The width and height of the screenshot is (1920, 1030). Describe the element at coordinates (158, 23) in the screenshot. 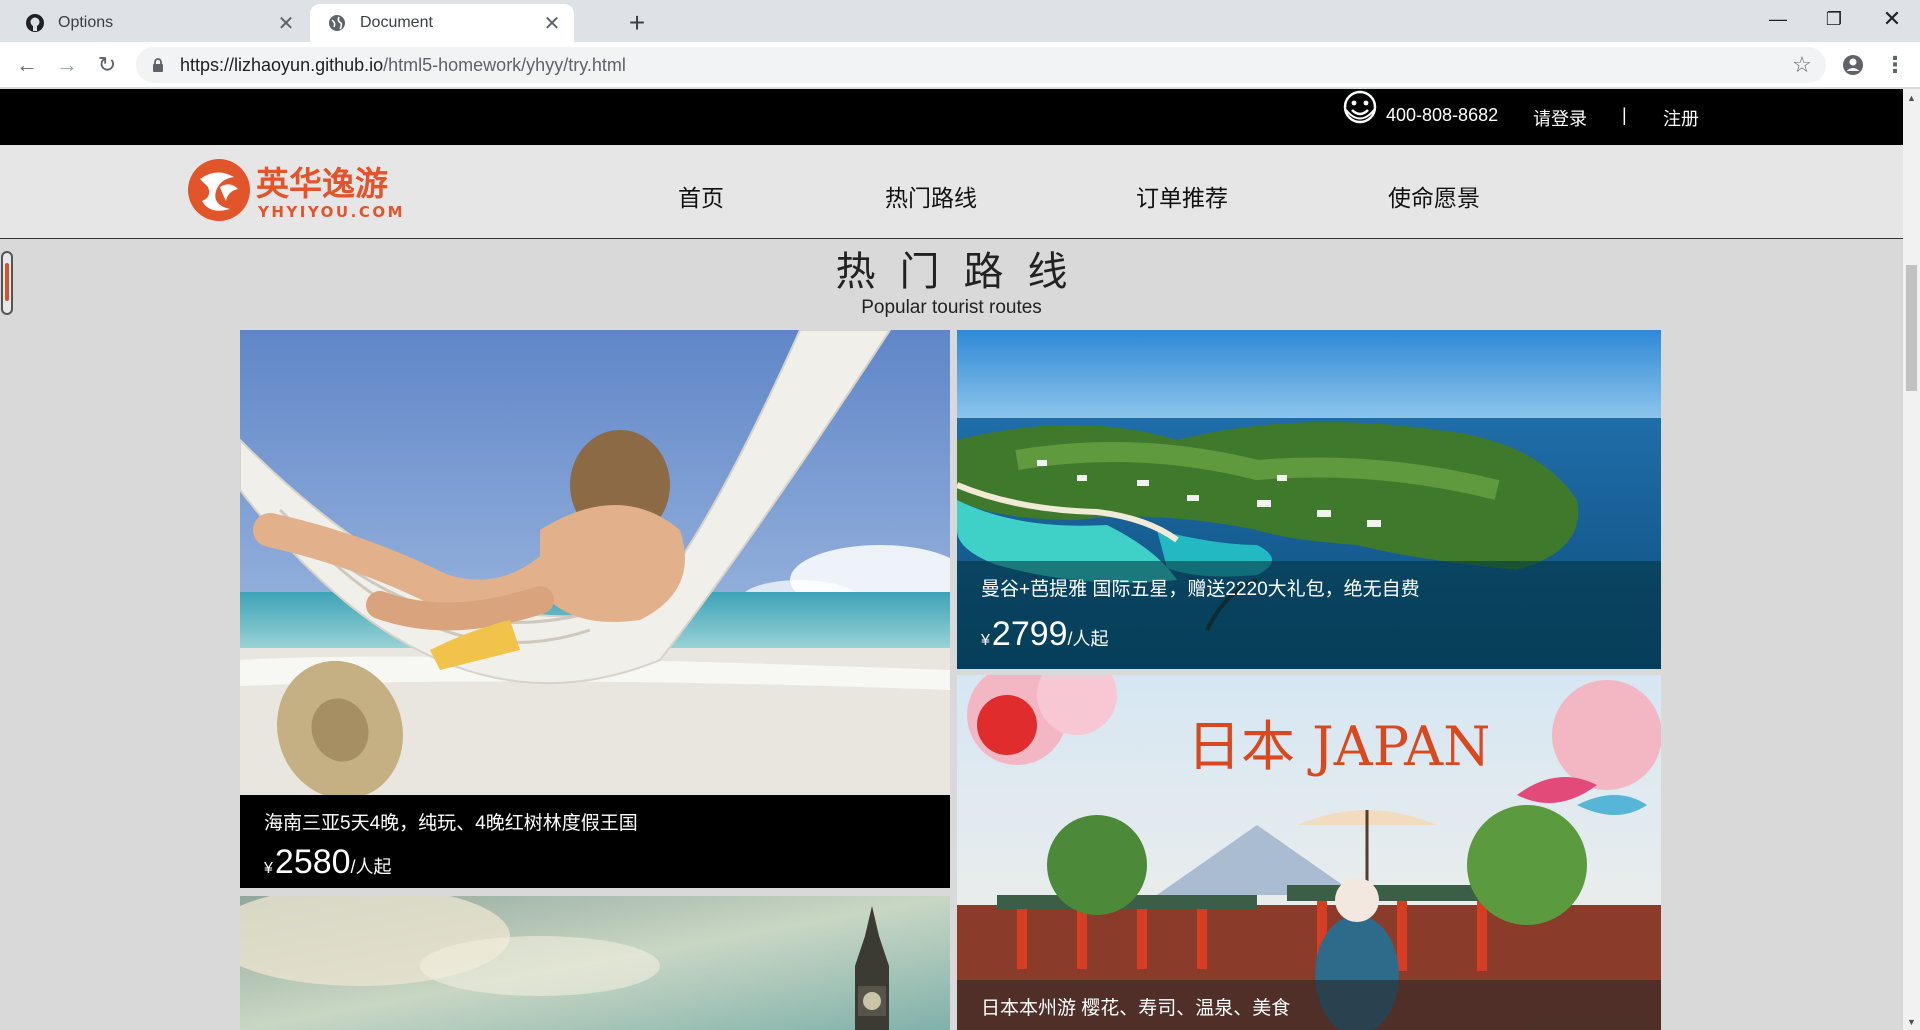

I see `tab-options: Options ✕` at that location.